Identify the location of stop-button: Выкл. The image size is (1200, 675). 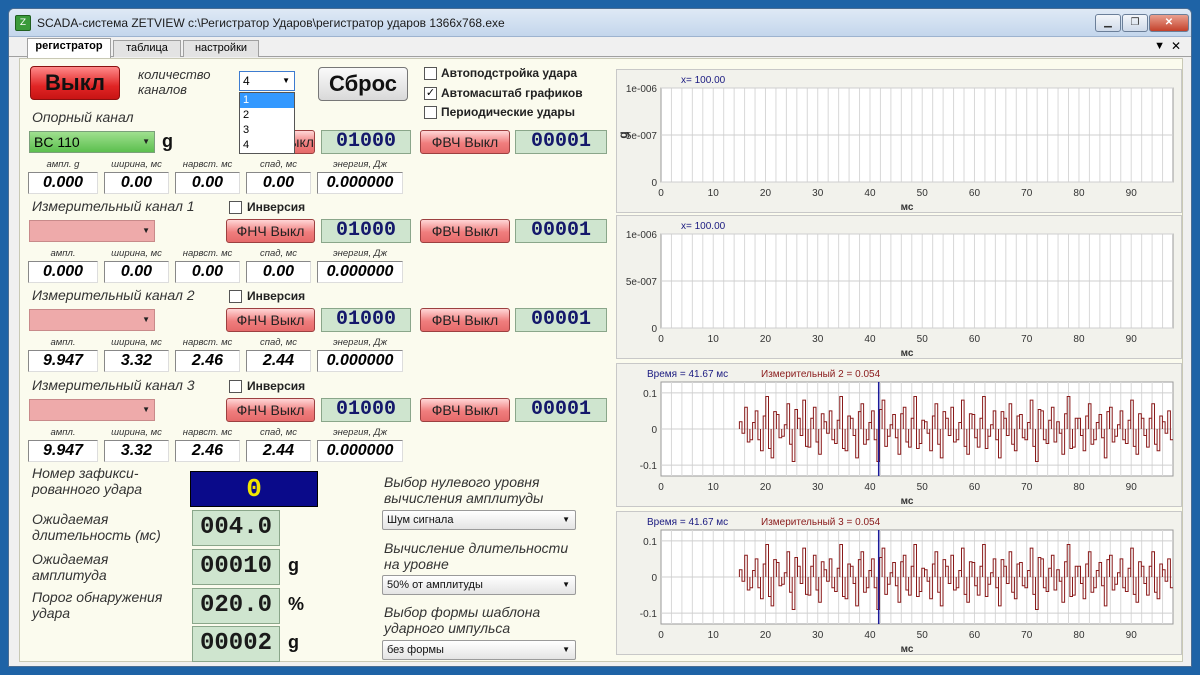
(75, 83).